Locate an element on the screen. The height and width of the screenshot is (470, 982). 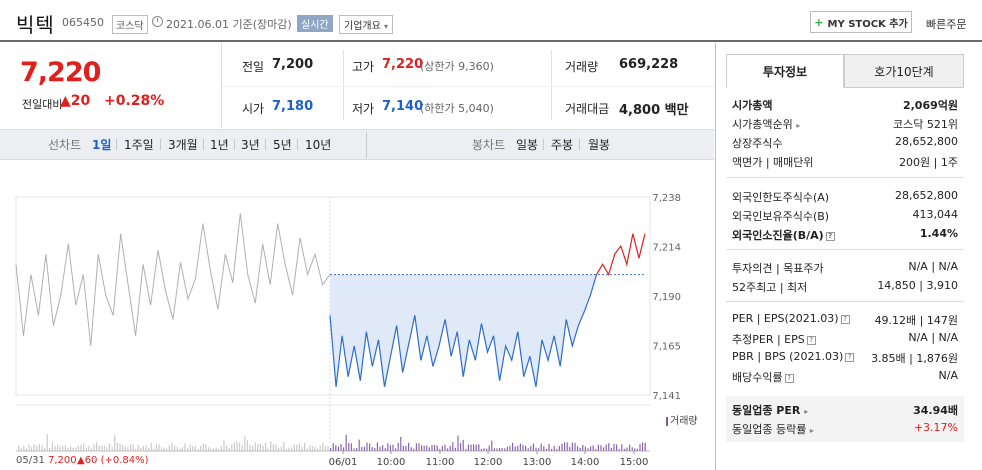
tab-3y: 3년 is located at coordinates (250, 144).